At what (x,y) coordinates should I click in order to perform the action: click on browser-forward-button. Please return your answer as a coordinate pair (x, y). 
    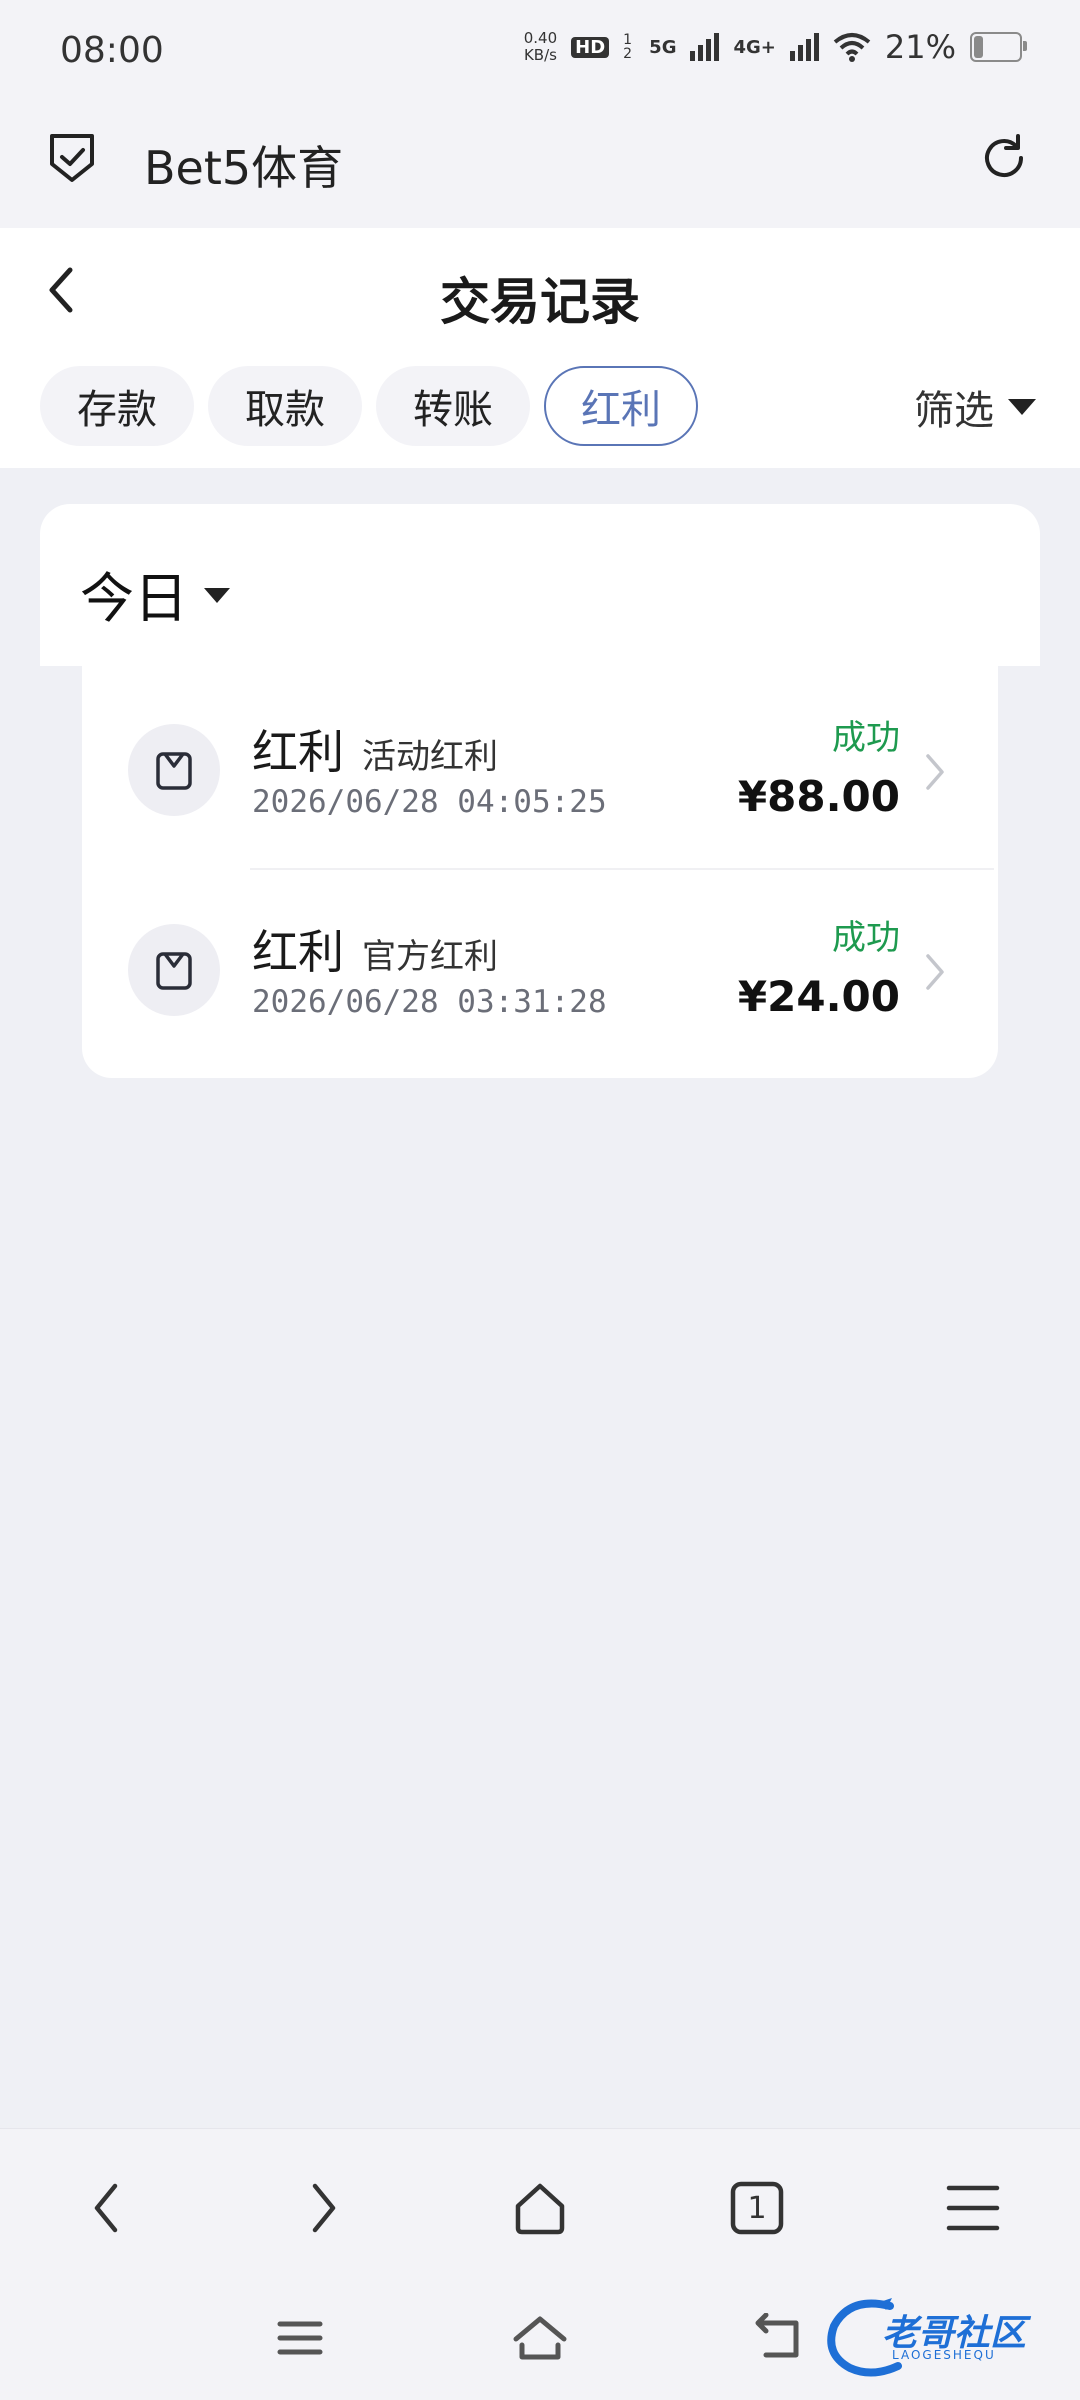
    Looking at the image, I should click on (323, 2208).